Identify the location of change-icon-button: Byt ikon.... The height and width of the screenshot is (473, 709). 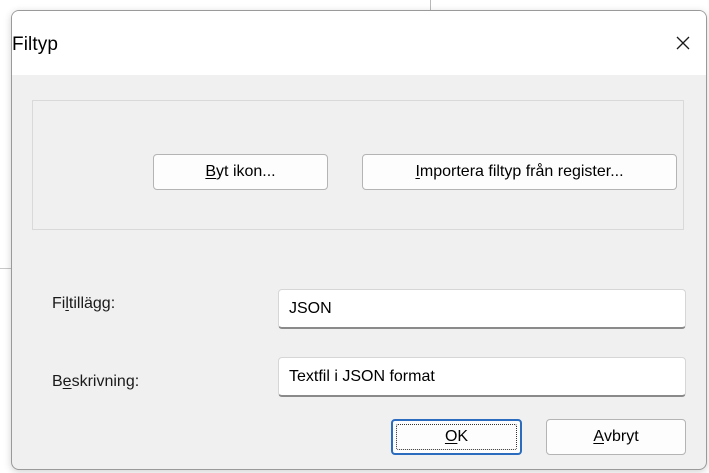
(240, 172).